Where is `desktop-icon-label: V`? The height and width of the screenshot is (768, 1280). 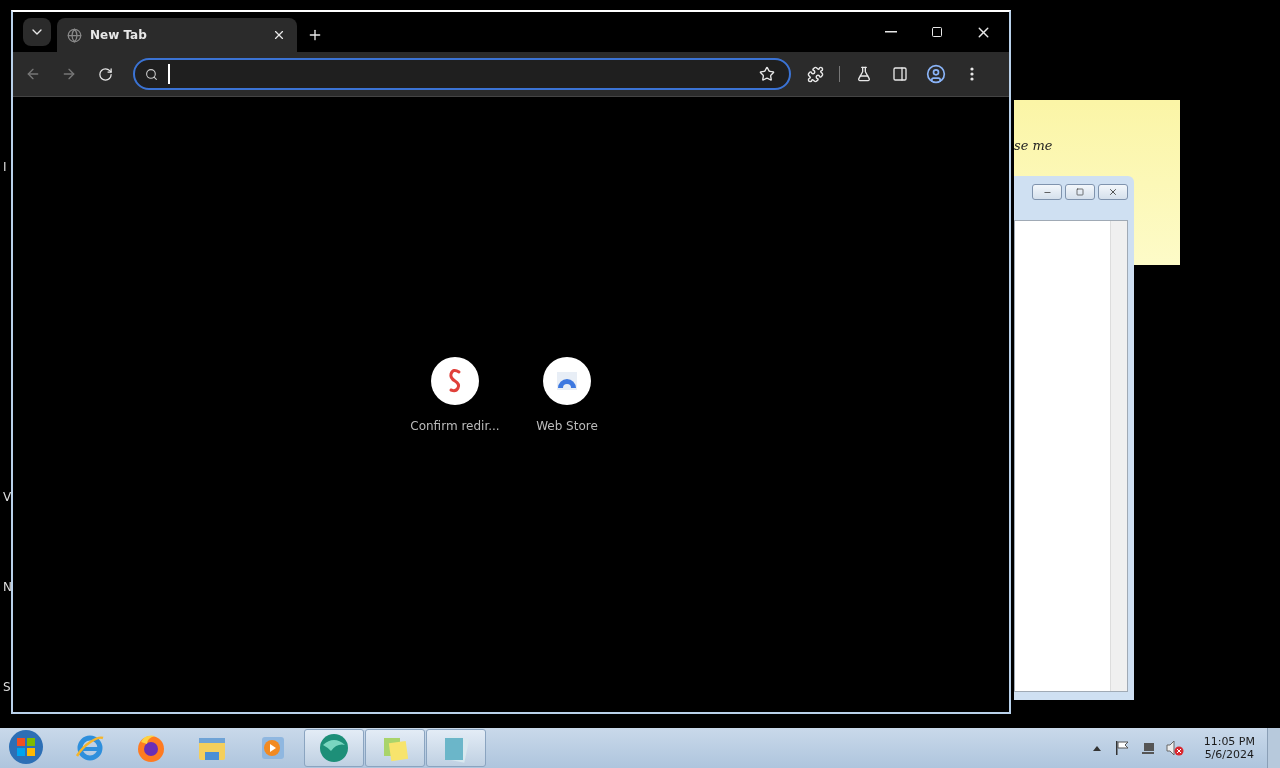 desktop-icon-label: V is located at coordinates (7, 497).